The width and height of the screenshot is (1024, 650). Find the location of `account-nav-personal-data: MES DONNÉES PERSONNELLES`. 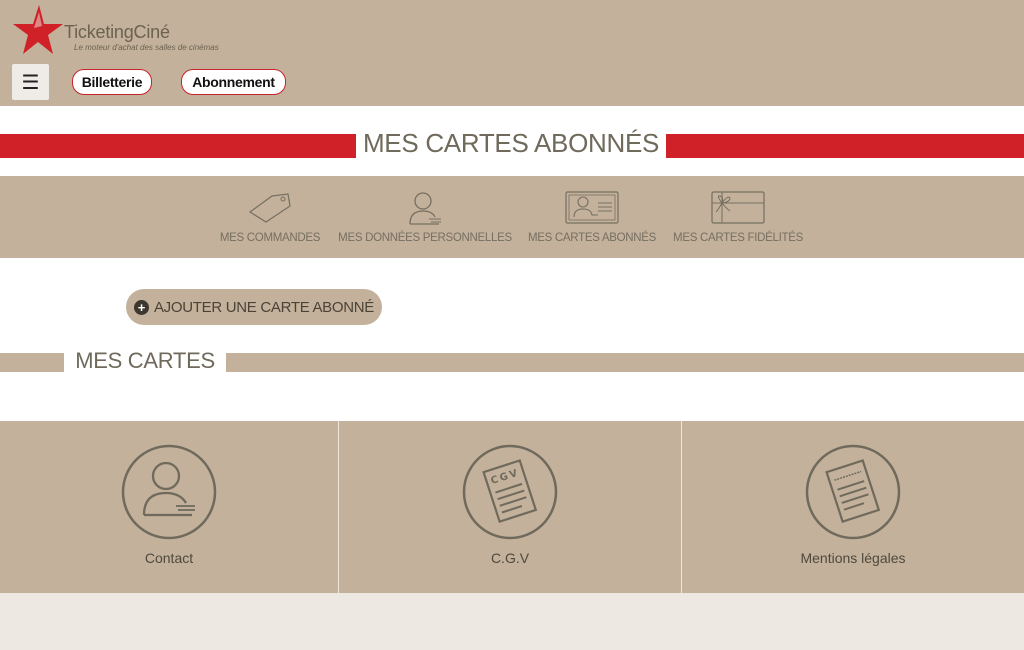

account-nav-personal-data: MES DONNÉES PERSONNELLES is located at coordinates (425, 217).